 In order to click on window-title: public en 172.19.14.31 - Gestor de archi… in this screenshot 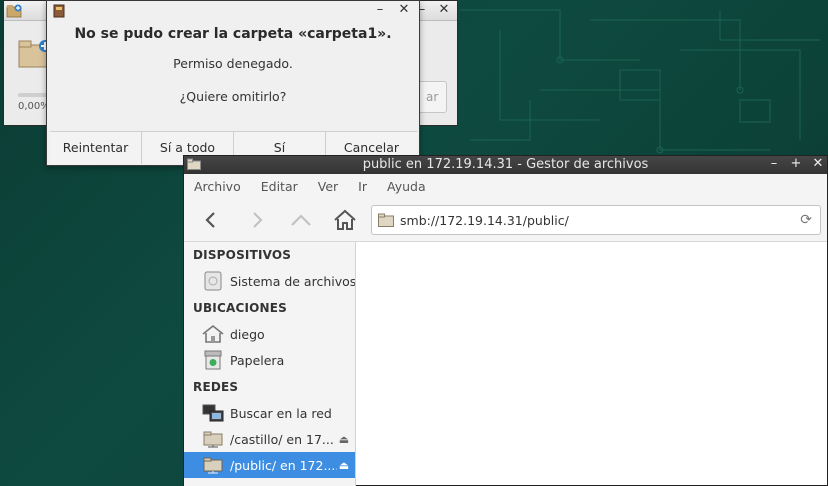, I will do `click(505, 164)`.